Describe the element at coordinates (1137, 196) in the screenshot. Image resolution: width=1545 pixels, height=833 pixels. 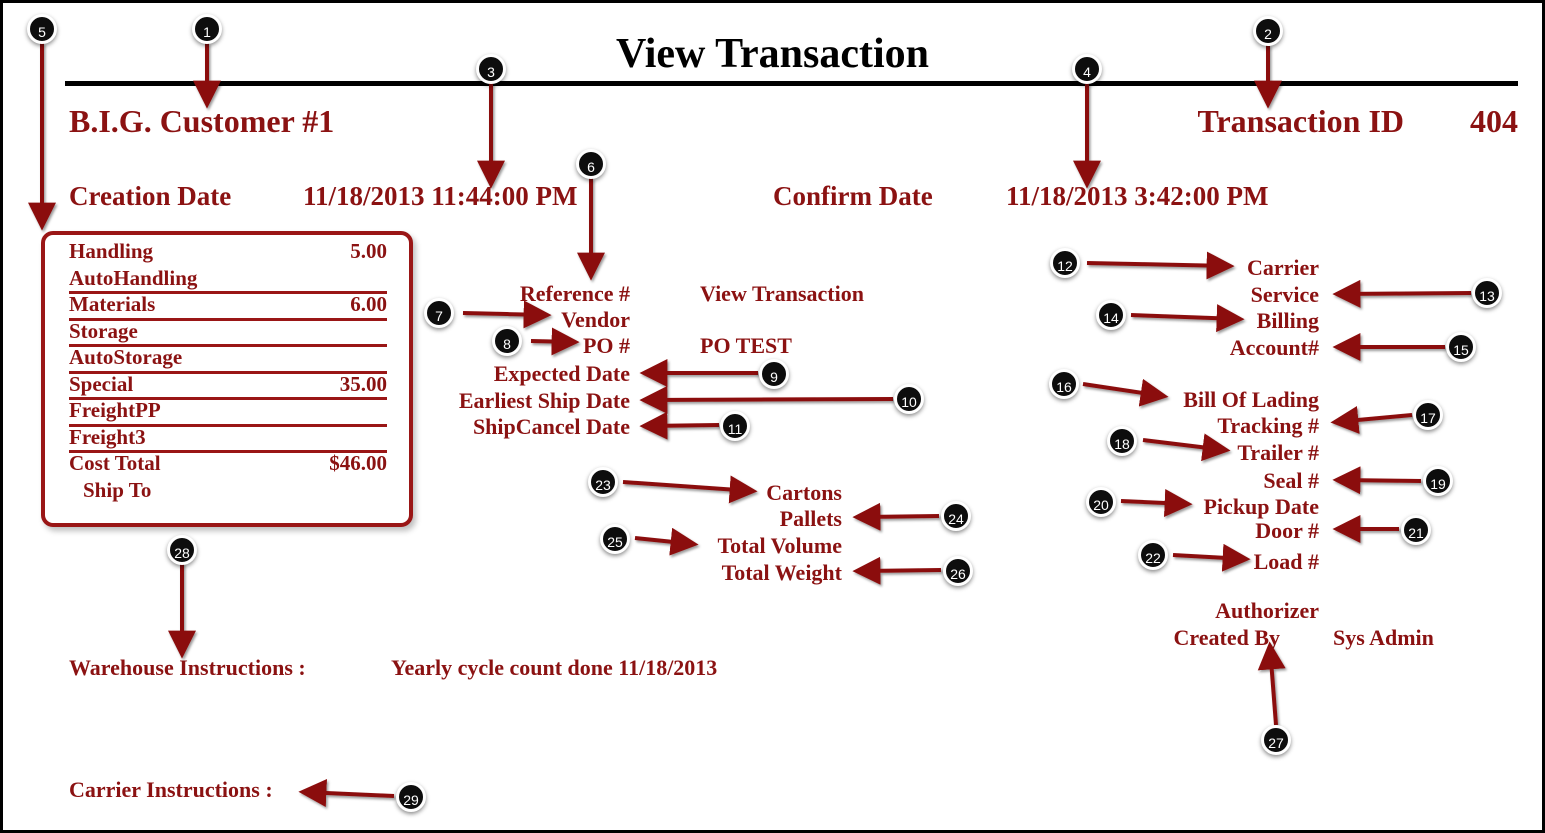
I see `confirm-date-value: 11/18/2013 3:42:00 PM` at that location.